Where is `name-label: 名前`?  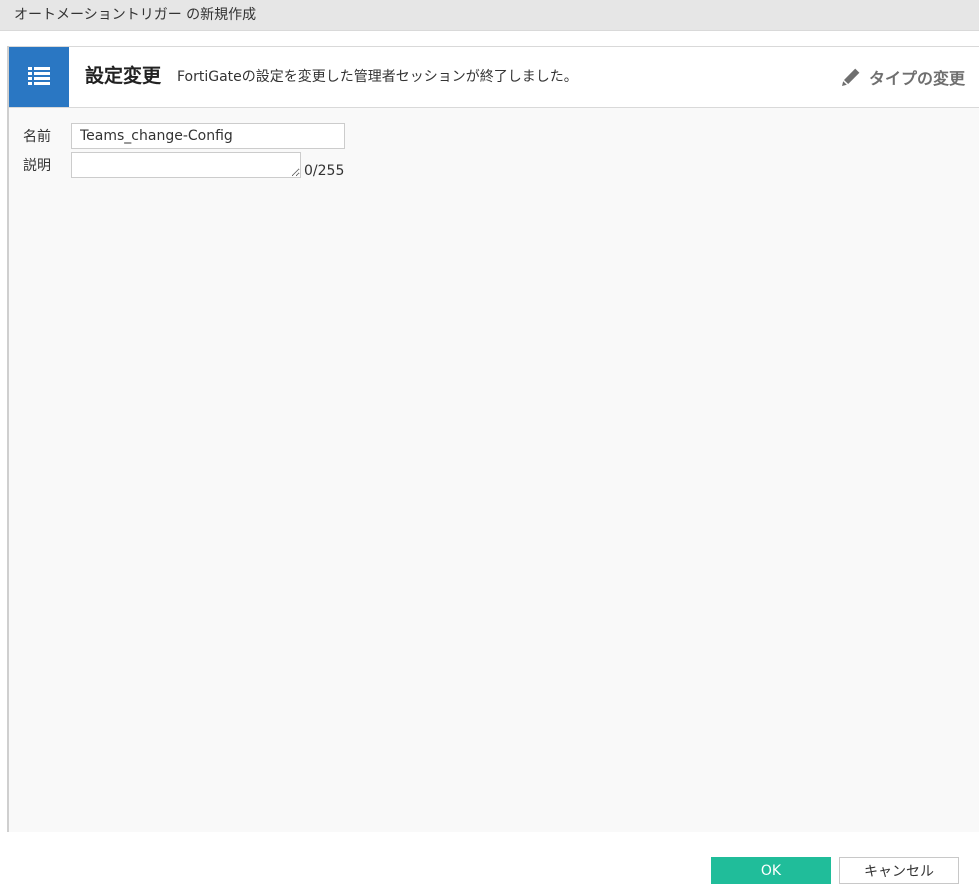
name-label: 名前 is located at coordinates (37, 137).